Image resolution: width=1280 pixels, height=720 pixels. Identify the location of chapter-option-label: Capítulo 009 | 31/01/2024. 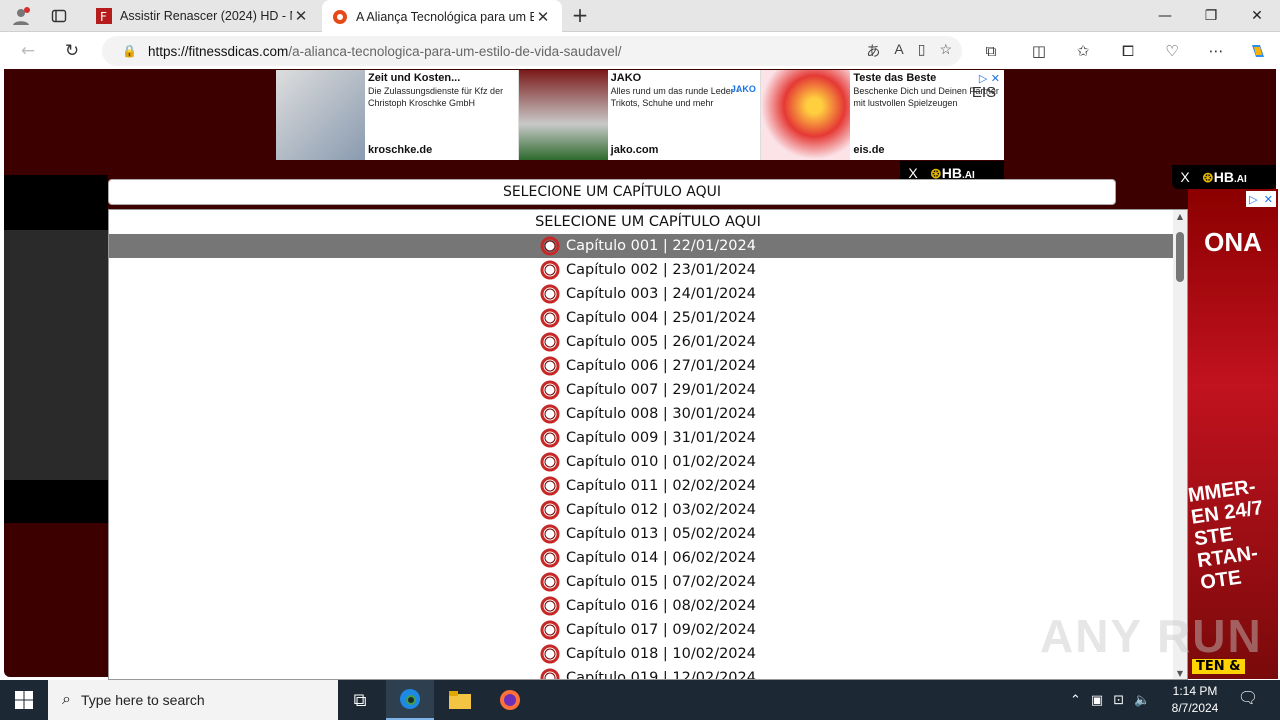
(661, 438).